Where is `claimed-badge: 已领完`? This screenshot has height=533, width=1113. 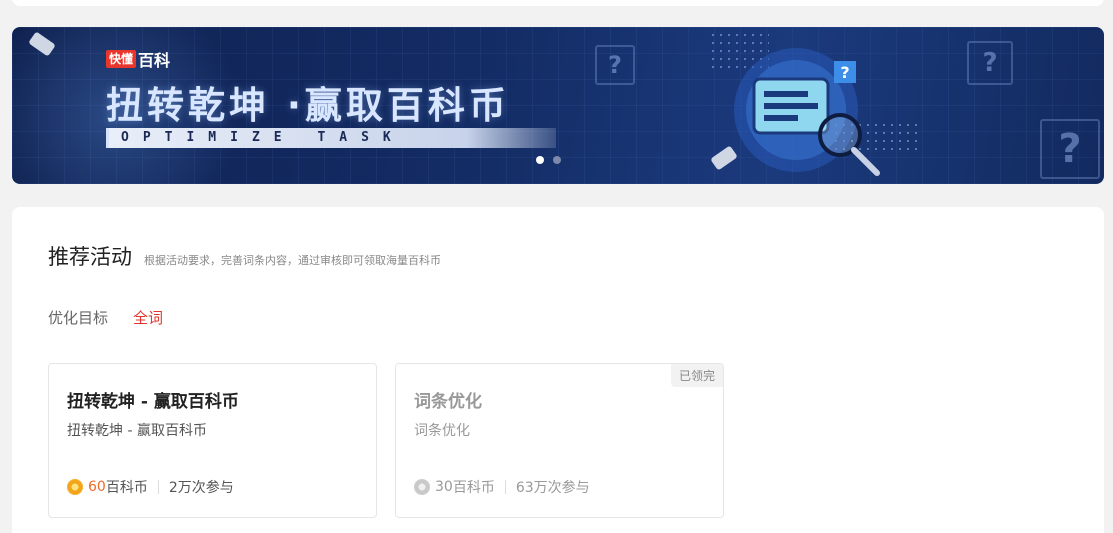 claimed-badge: 已领完 is located at coordinates (696, 375).